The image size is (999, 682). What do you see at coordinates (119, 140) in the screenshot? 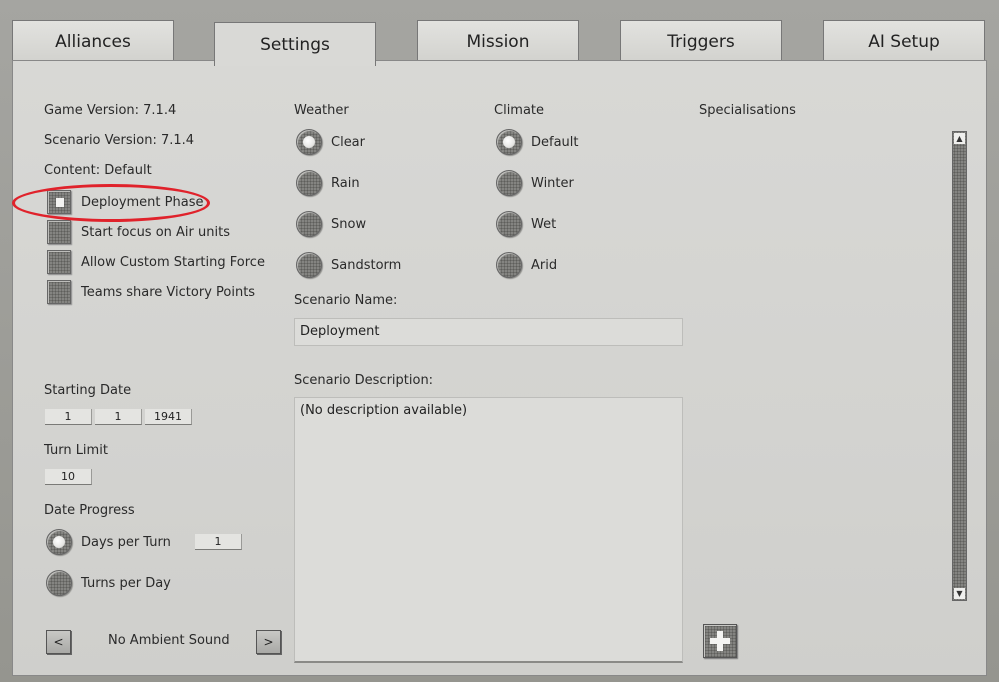
I see `scenario-version-label: Scenario Version: 7.1.4` at bounding box center [119, 140].